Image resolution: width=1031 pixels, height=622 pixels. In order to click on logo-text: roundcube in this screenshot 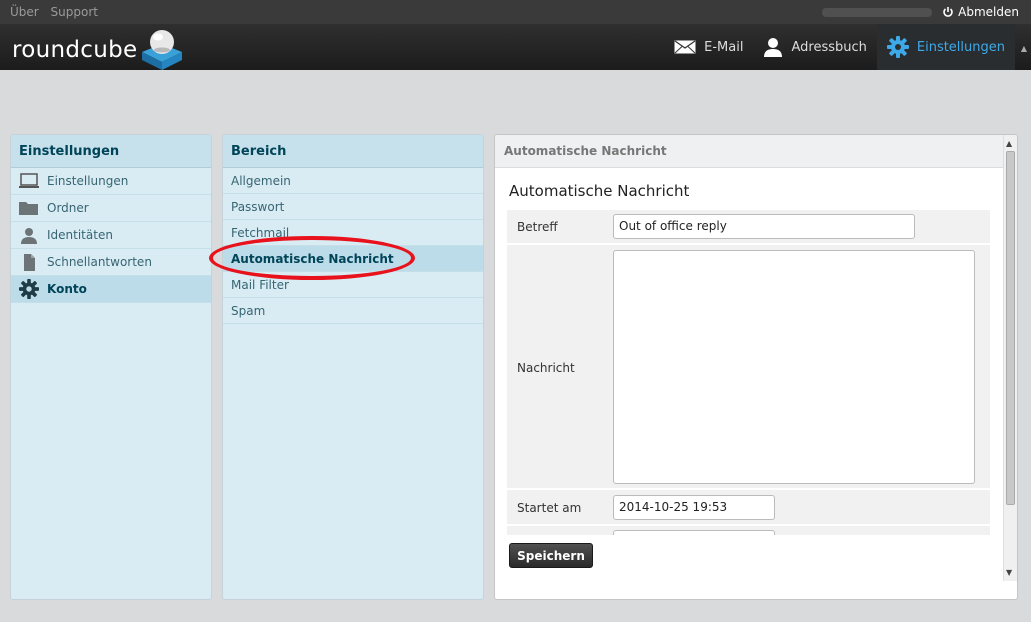, I will do `click(75, 50)`.